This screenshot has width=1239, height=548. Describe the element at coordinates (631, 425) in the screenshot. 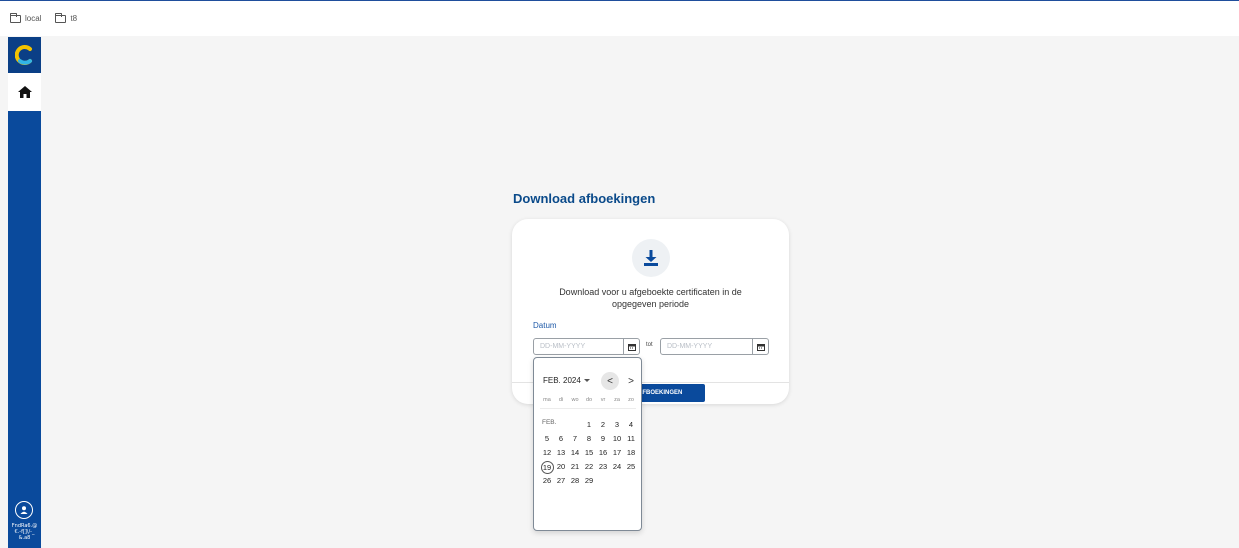

I see `day-cell: 4` at that location.